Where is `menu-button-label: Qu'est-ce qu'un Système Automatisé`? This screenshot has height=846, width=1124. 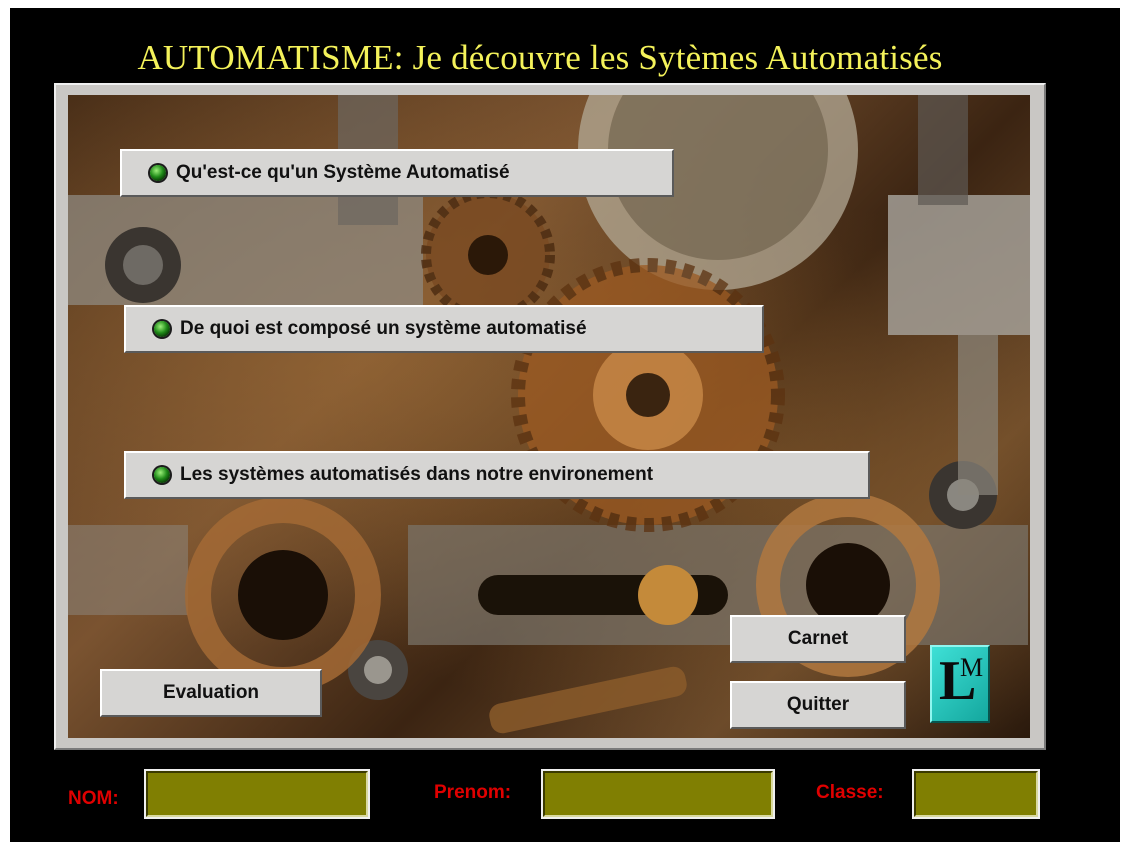 menu-button-label: Qu'est-ce qu'un Système Automatisé is located at coordinates (343, 172).